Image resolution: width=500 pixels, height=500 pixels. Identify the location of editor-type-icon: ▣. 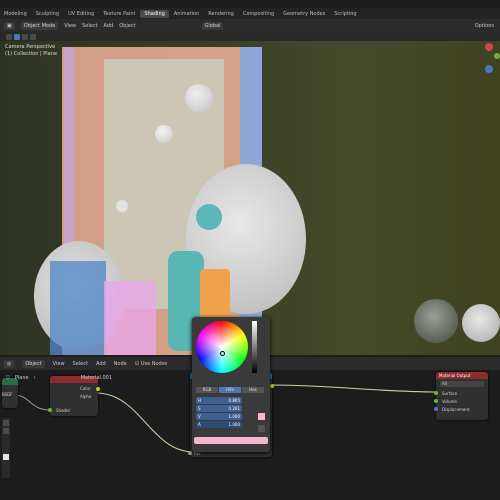
(9, 25).